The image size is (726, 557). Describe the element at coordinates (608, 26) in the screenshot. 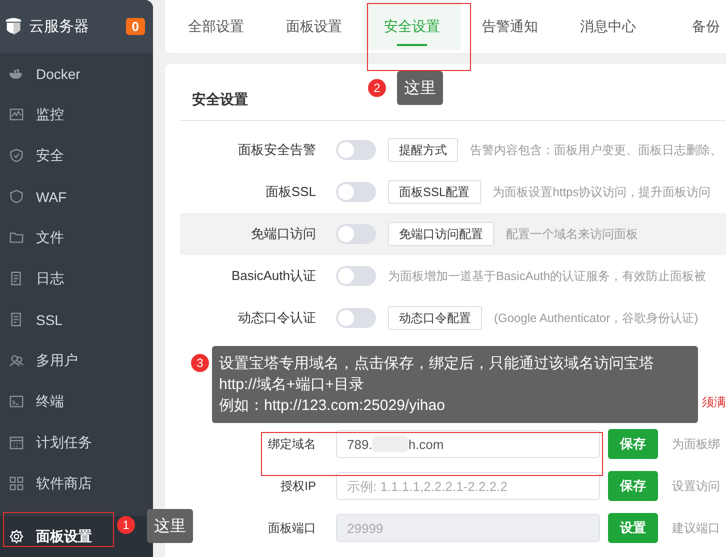

I see `tab: 消息中心` at that location.